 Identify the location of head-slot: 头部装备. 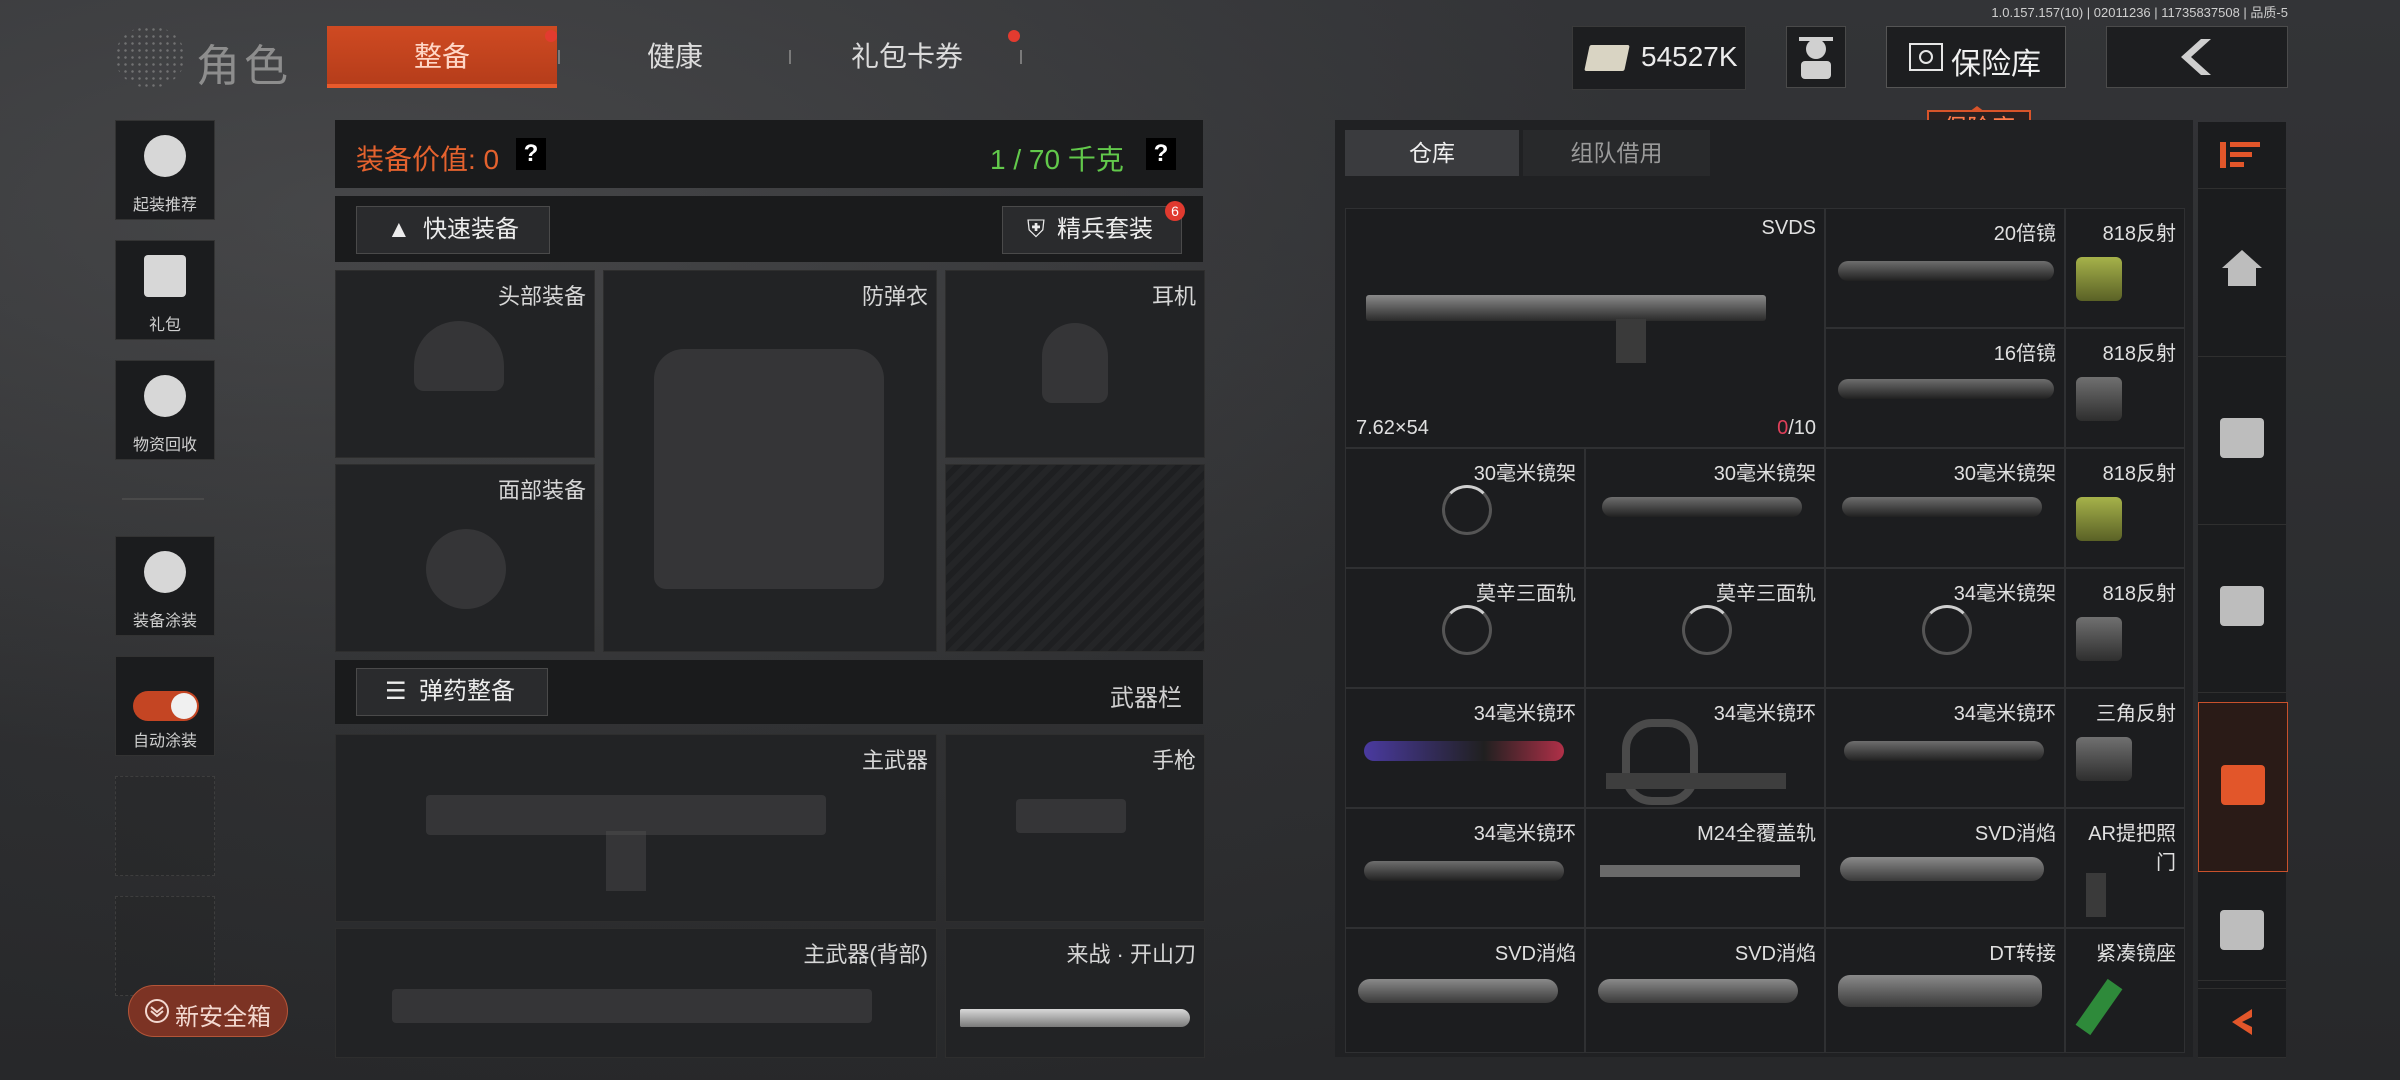
(465, 364).